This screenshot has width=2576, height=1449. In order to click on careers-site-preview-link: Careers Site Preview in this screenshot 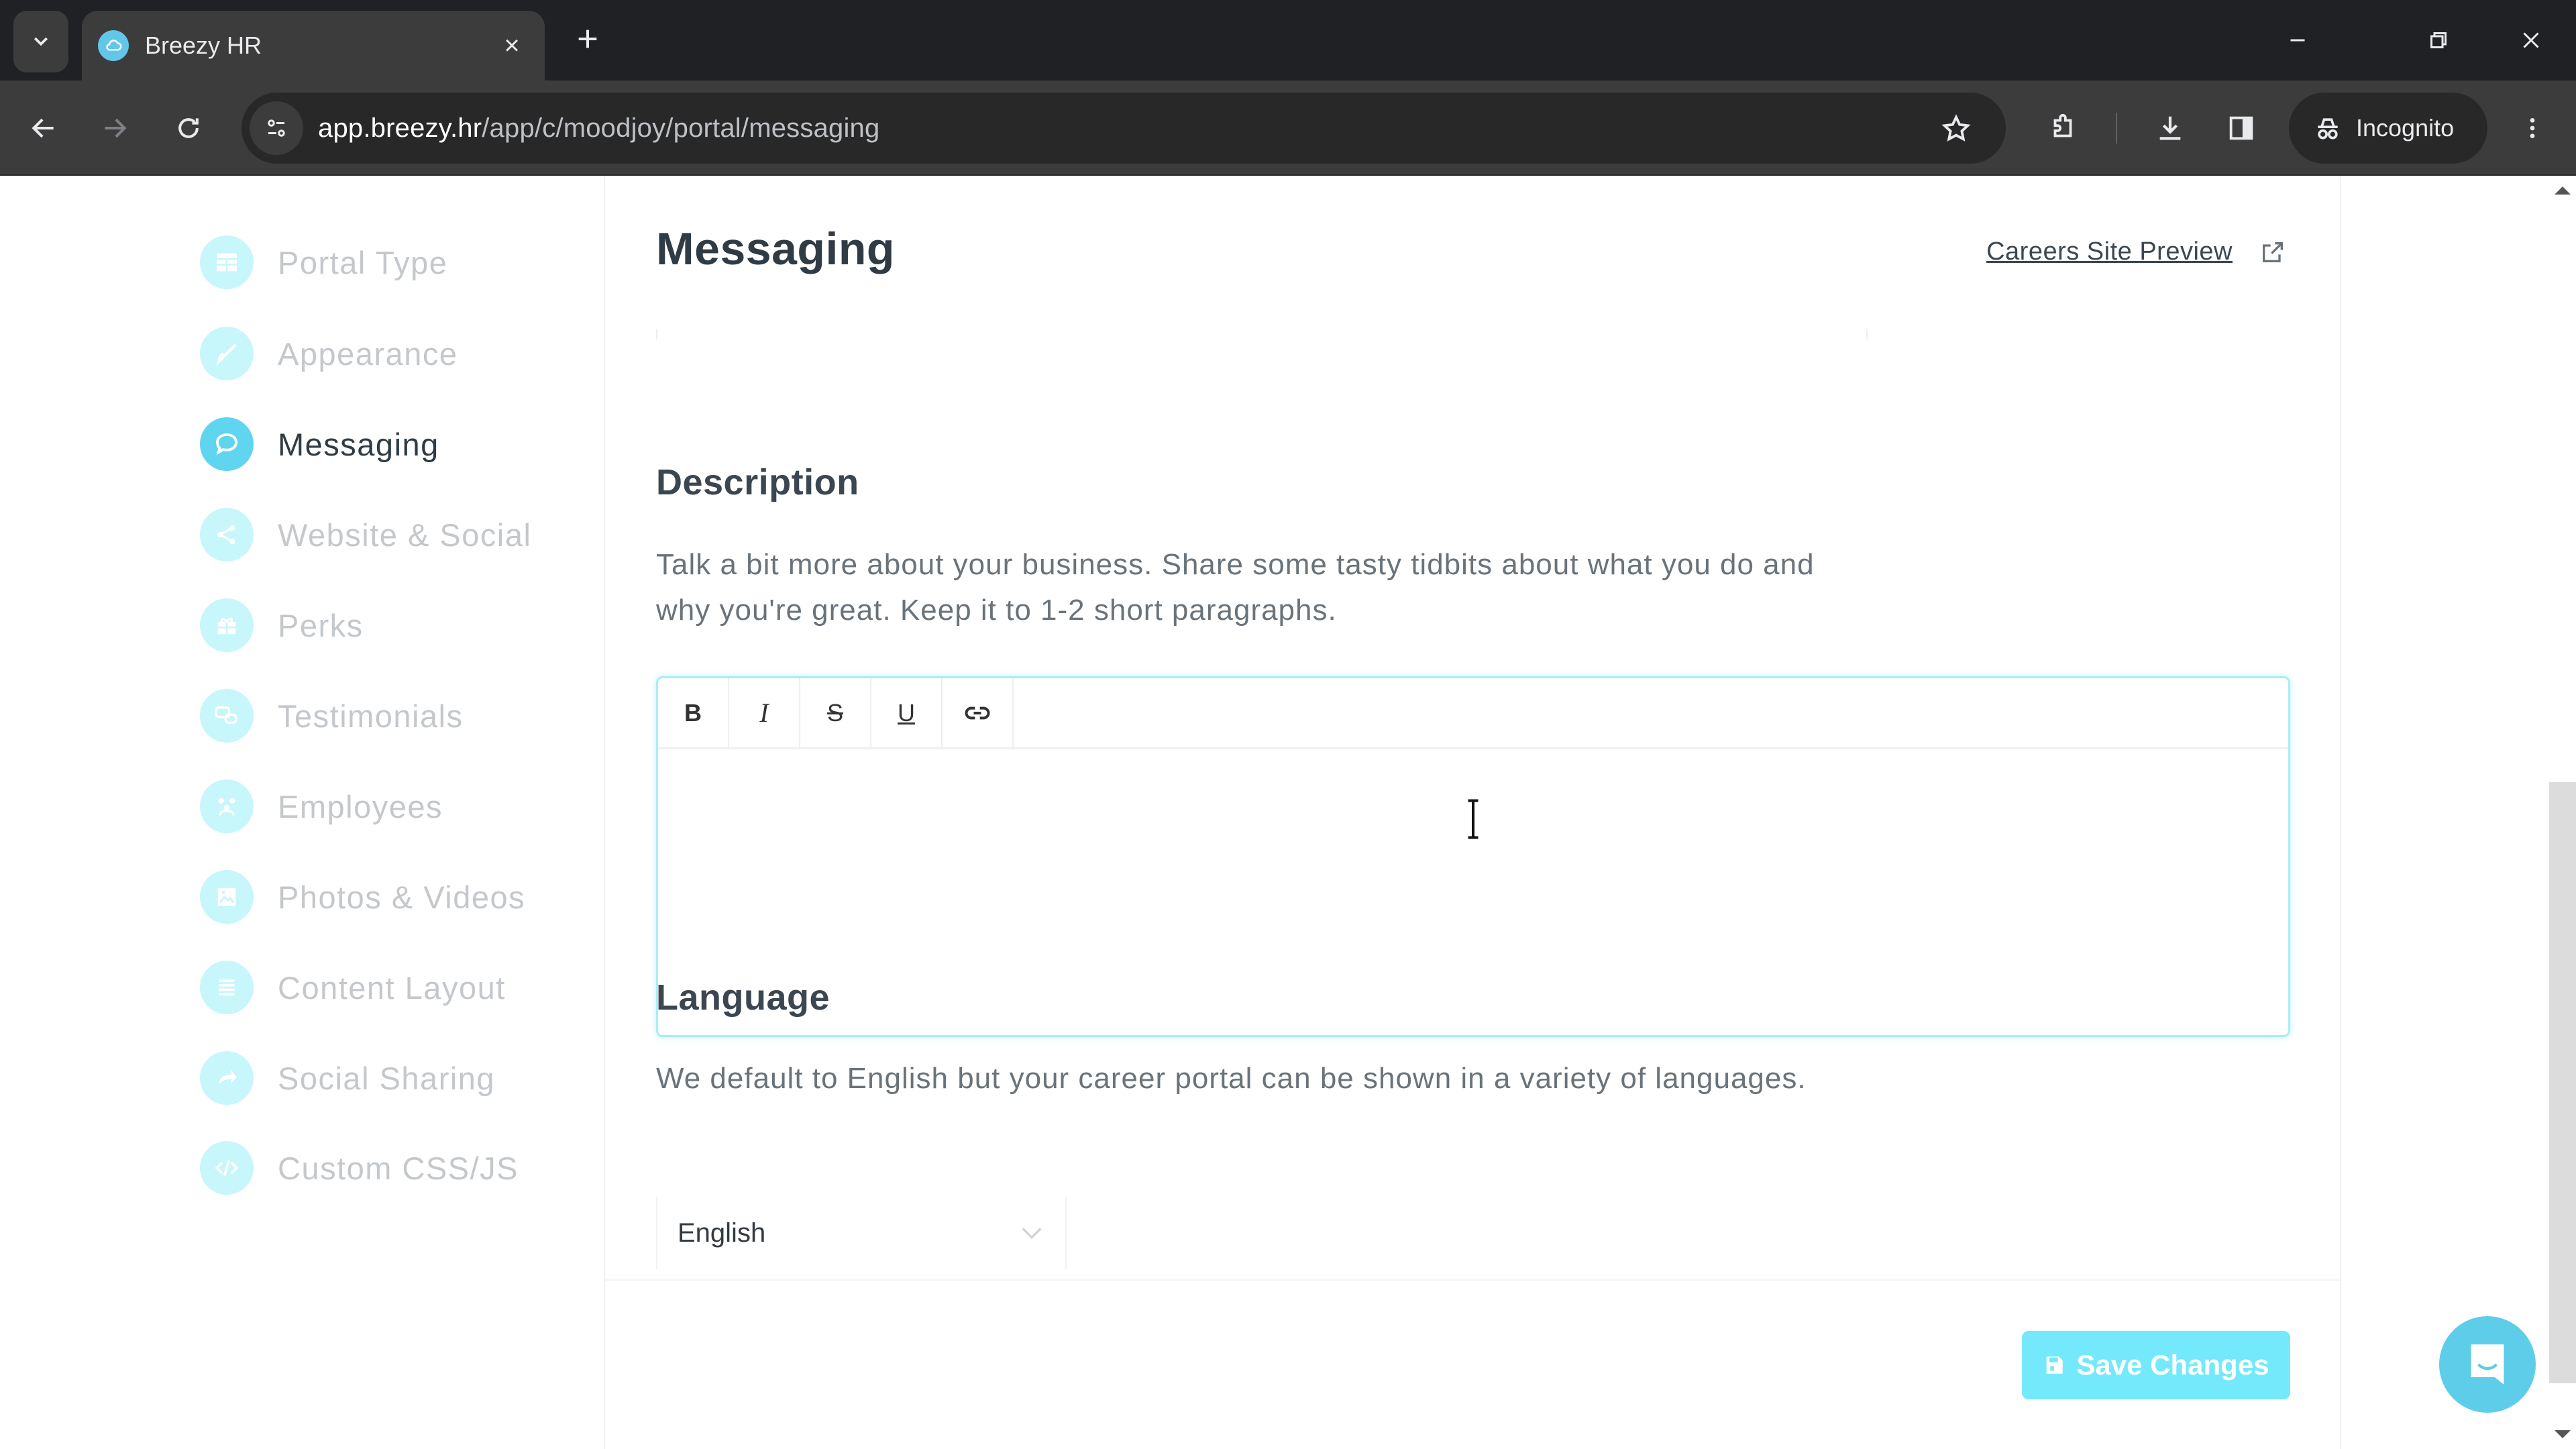, I will do `click(2136, 251)`.